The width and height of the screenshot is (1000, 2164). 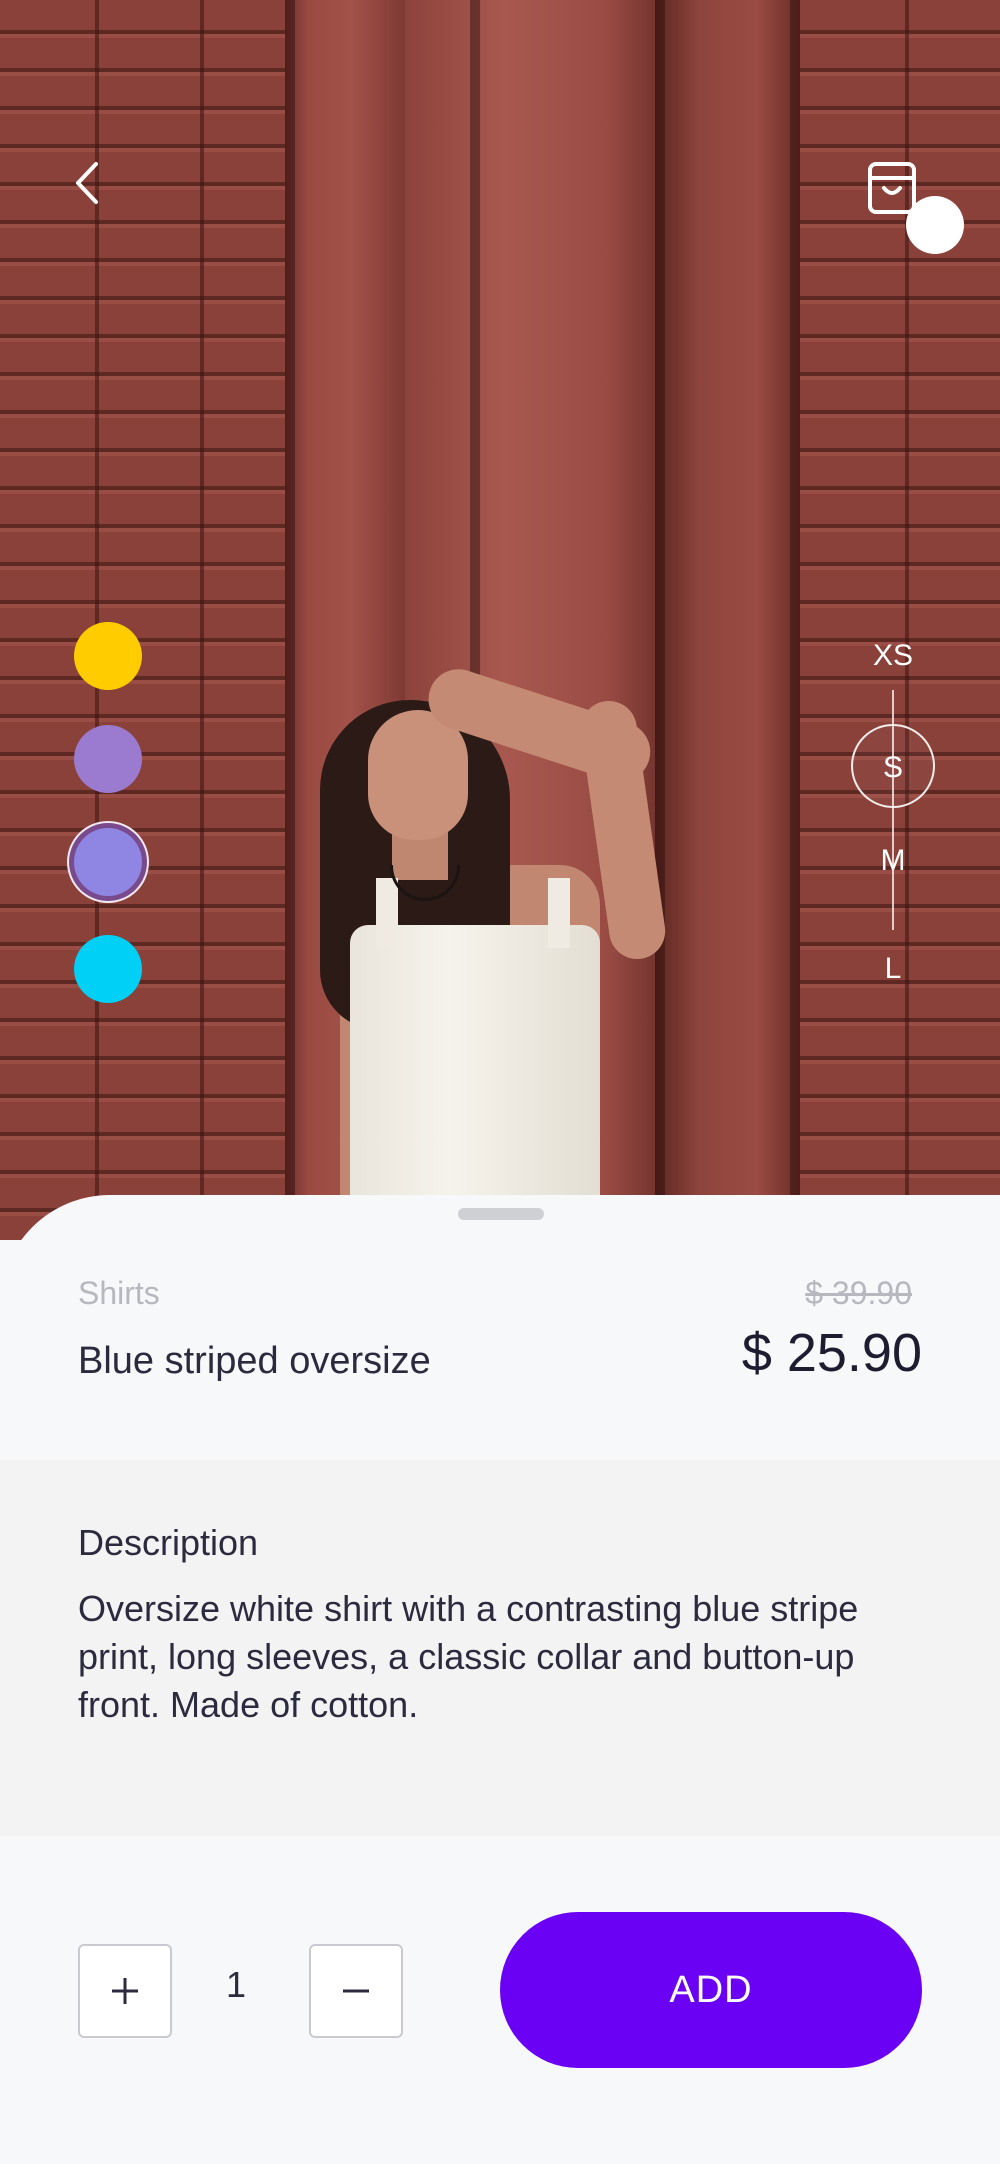 I want to click on cart-badge, so click(x=935, y=225).